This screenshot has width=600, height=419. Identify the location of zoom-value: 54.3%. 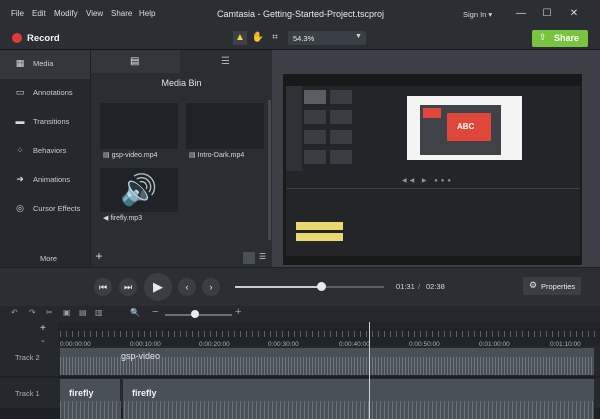
(304, 38).